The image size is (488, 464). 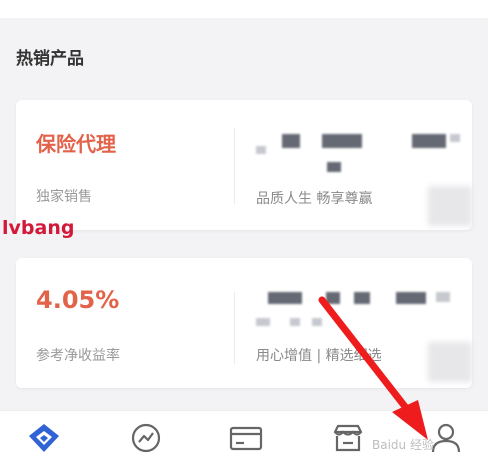 I want to click on tab-card, so click(x=246, y=438).